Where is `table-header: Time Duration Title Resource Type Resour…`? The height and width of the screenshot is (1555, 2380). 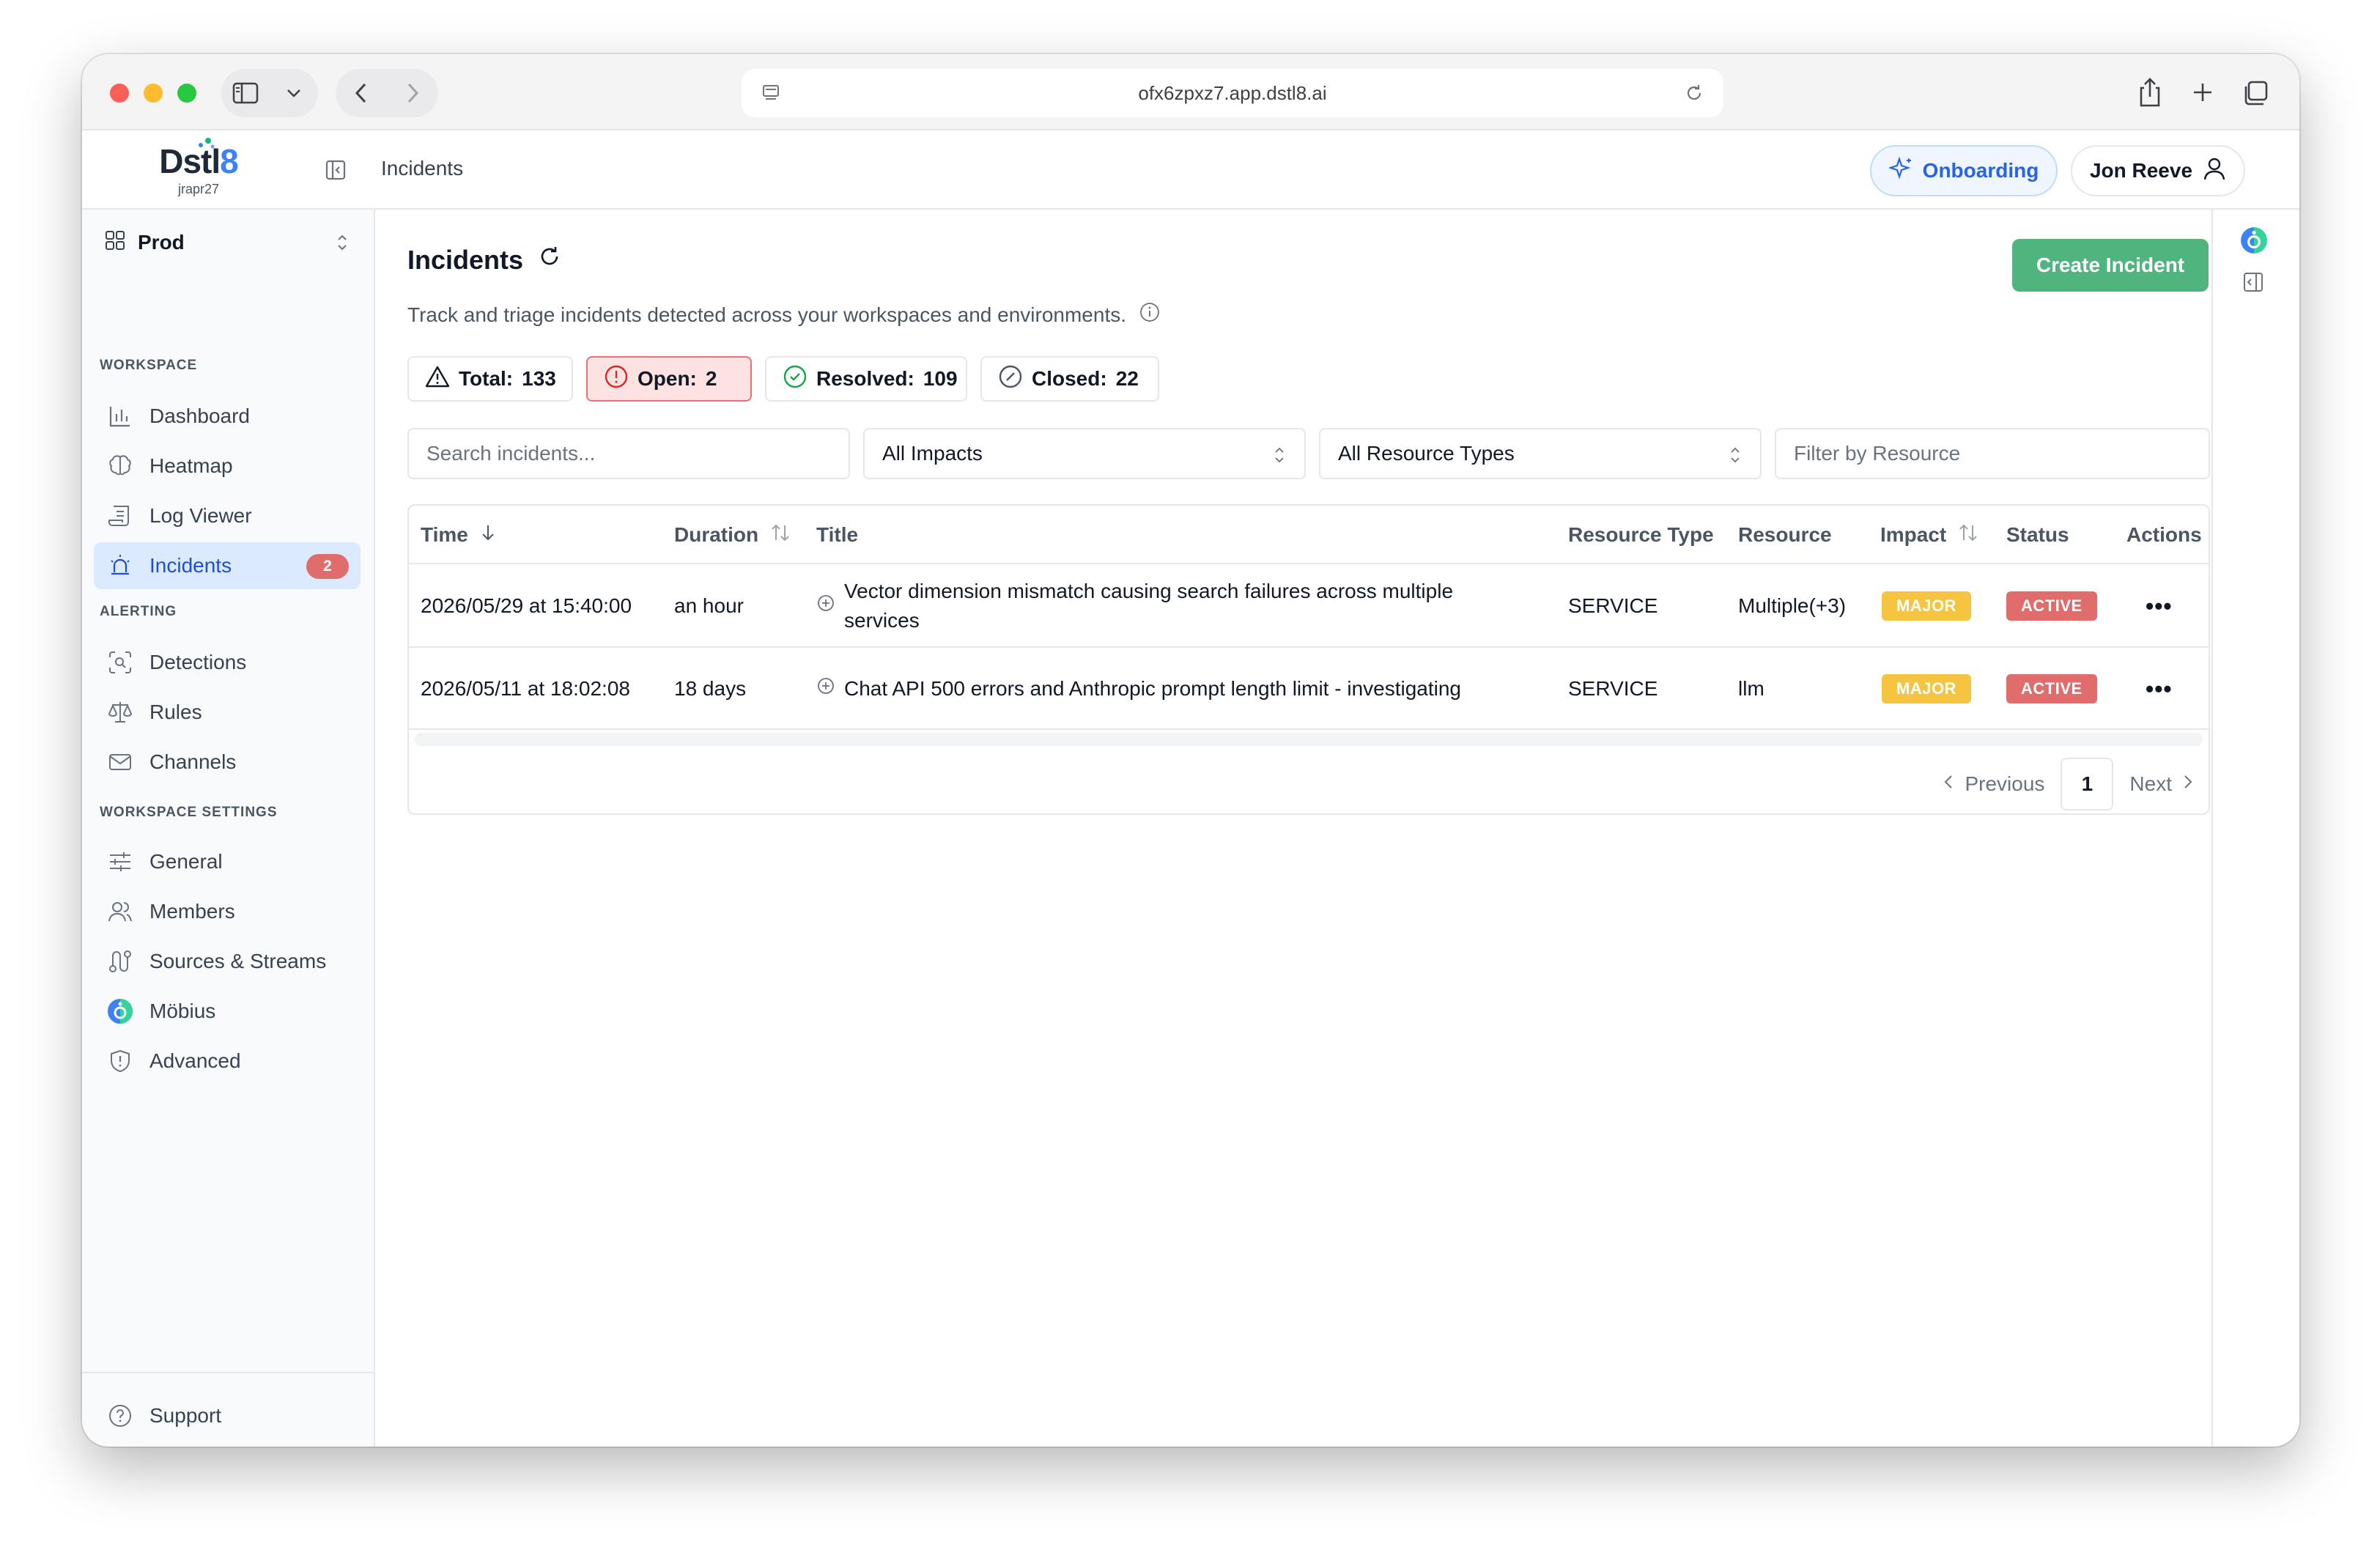
table-header: Time Duration Title Resource Type Resour… is located at coordinates (1309, 535).